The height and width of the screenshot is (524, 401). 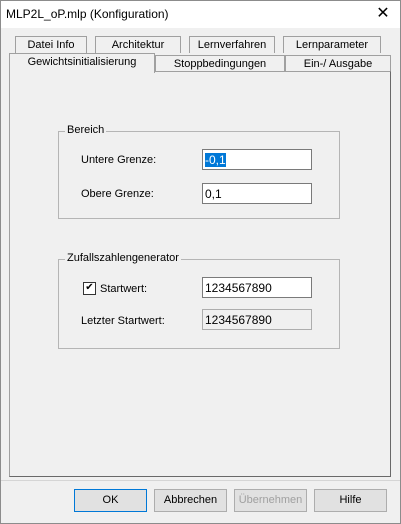 What do you see at coordinates (123, 258) in the screenshot?
I see `zufall-group-label: Zufallszahlengenerator` at bounding box center [123, 258].